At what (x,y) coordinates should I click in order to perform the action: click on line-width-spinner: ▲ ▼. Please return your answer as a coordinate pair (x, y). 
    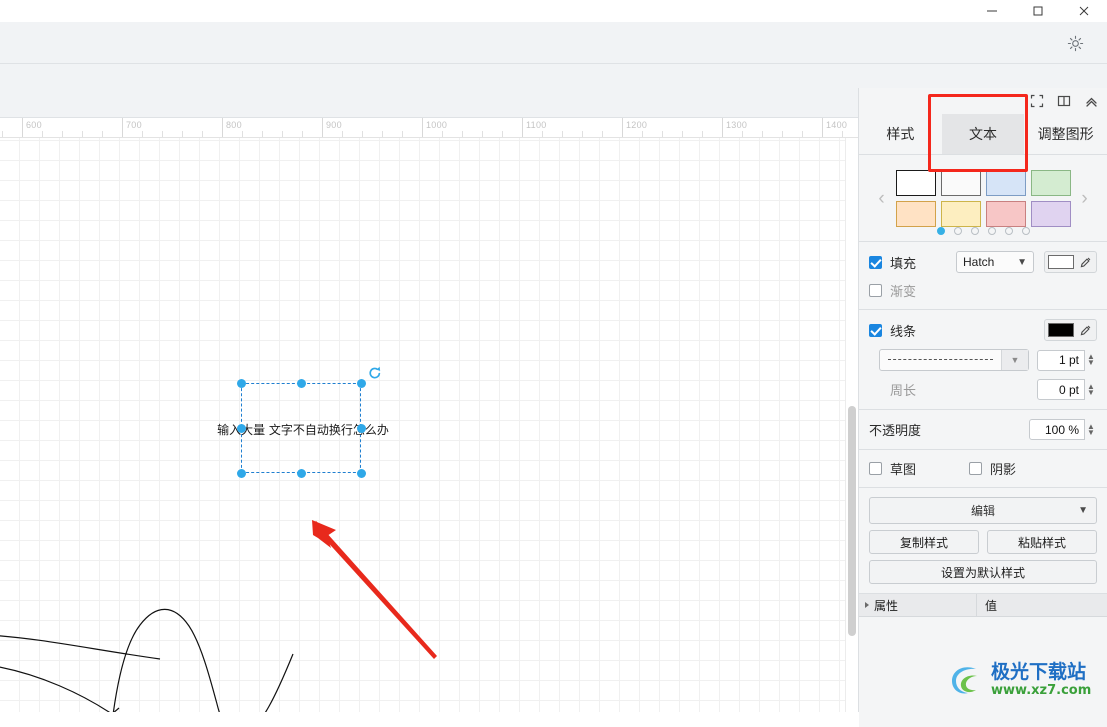
    Looking at the image, I should click on (1091, 360).